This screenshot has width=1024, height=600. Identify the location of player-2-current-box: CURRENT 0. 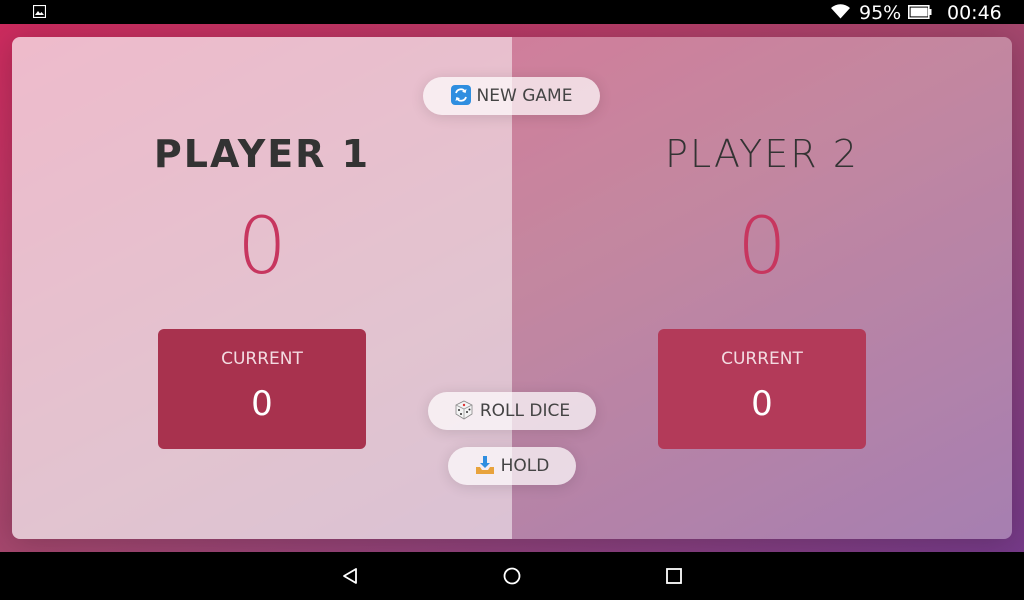
(762, 389).